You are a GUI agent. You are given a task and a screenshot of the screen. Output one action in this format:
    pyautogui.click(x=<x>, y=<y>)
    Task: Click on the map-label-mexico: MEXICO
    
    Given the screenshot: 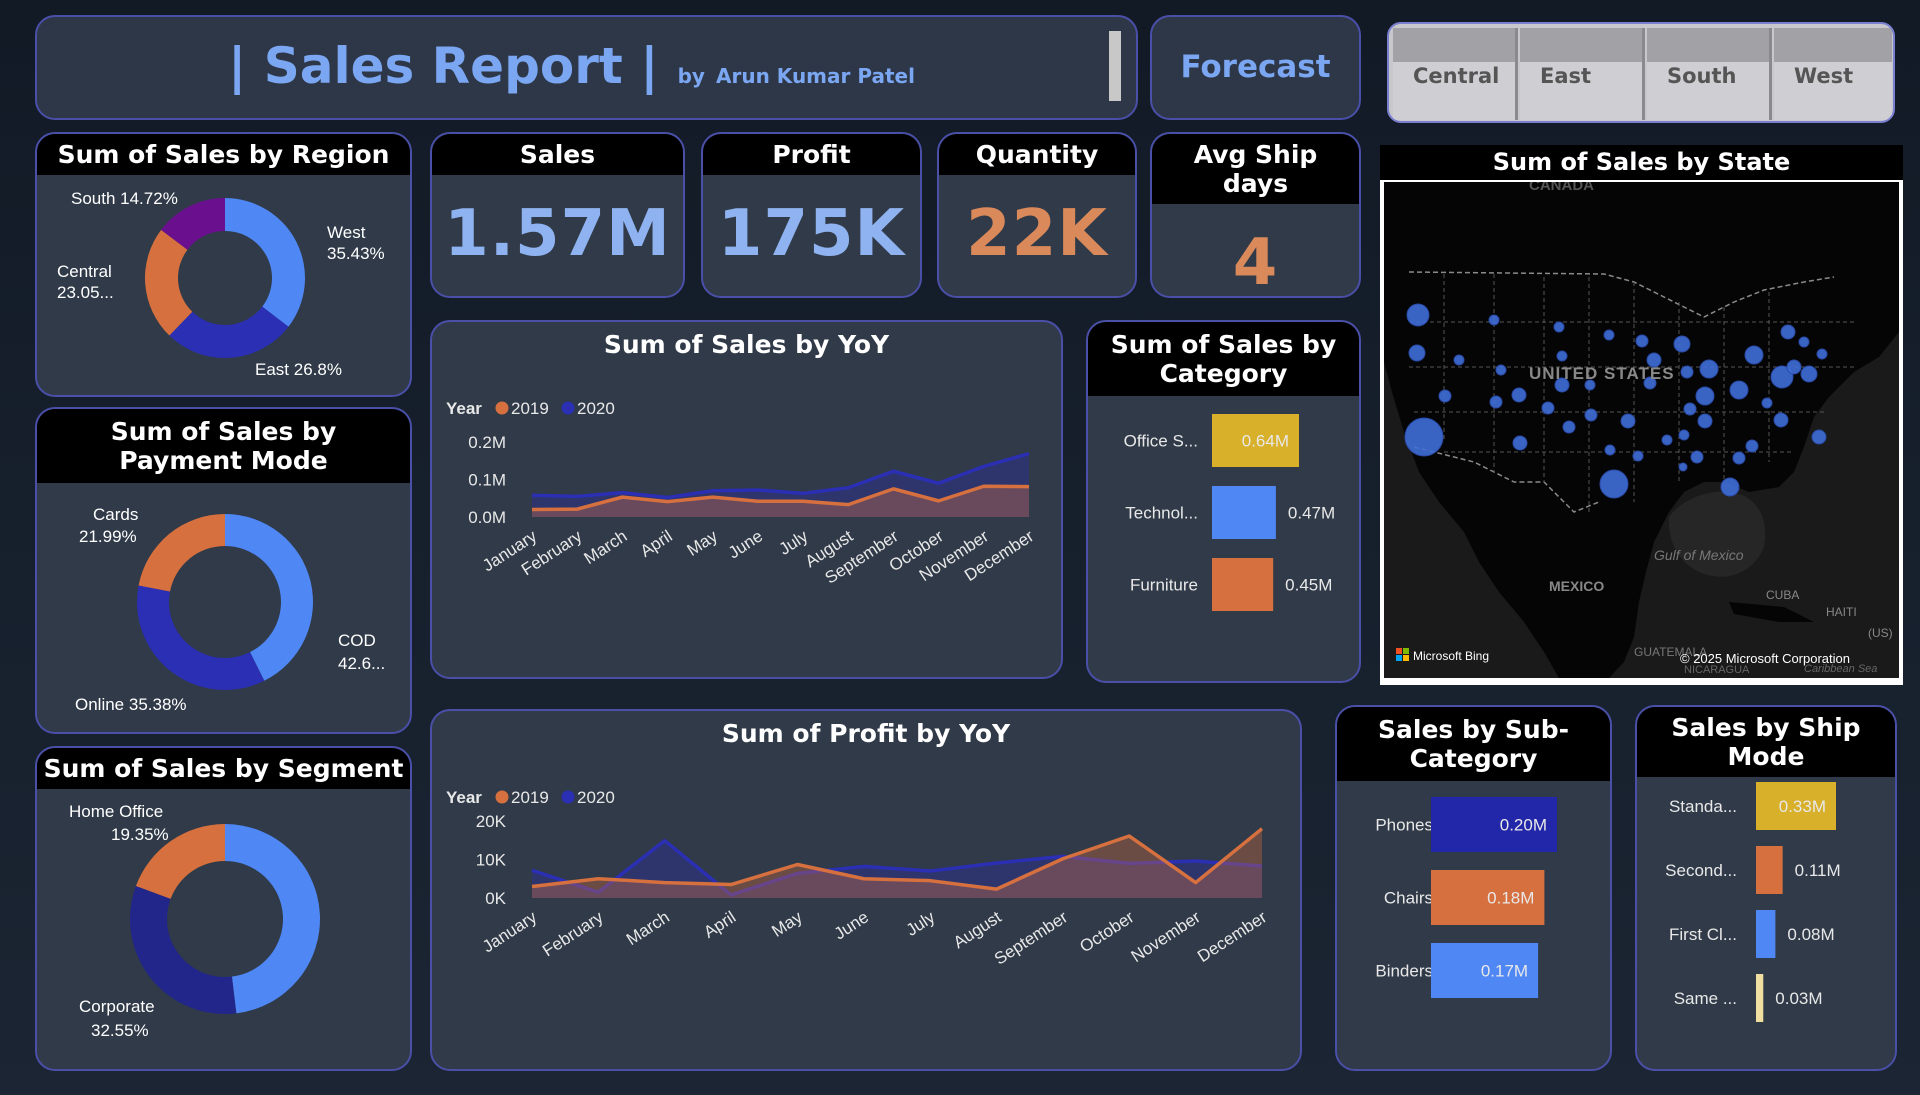 What is the action you would take?
    pyautogui.click(x=1576, y=586)
    